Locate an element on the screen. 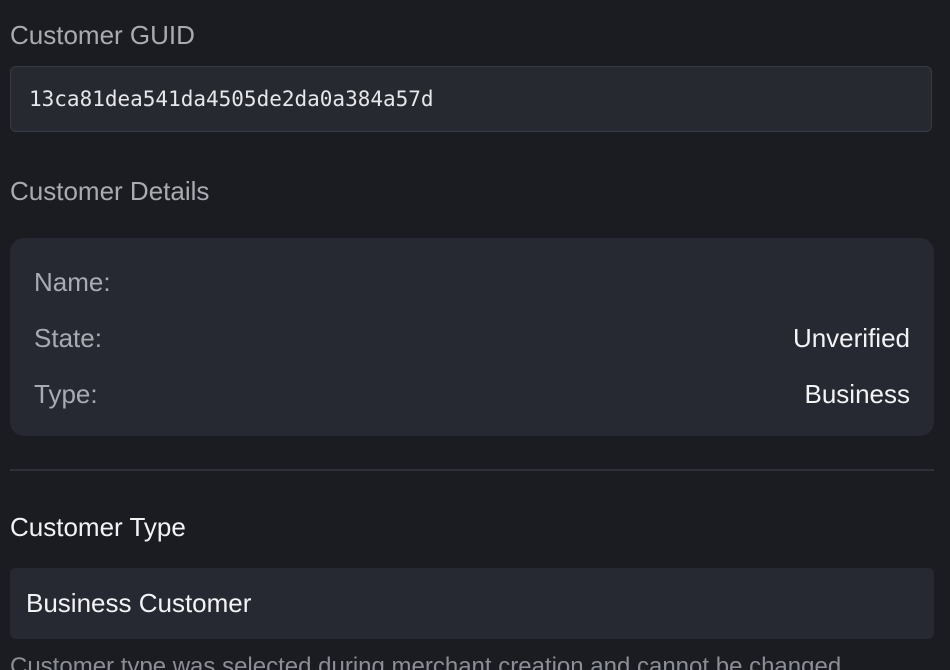 The image size is (950, 670). customer-guid-label: Customer GUID is located at coordinates (102, 35).